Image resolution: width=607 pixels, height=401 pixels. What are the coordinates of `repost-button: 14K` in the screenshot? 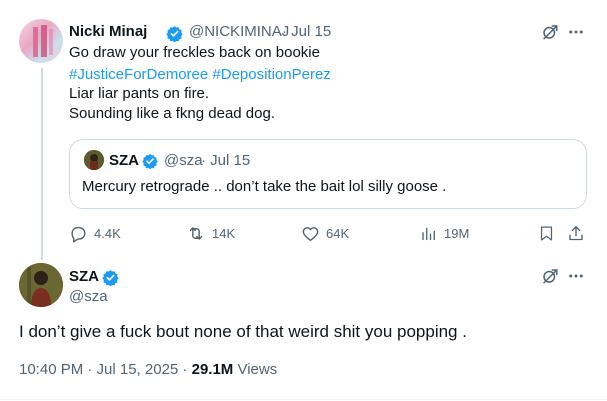 It's located at (210, 233).